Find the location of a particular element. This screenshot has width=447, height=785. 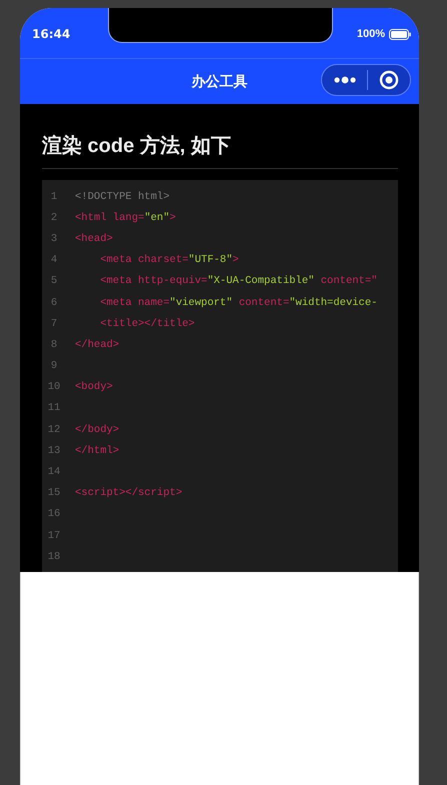

code-line: <meta http-equiv="X-UA-Compatible" content=" is located at coordinates (238, 281).